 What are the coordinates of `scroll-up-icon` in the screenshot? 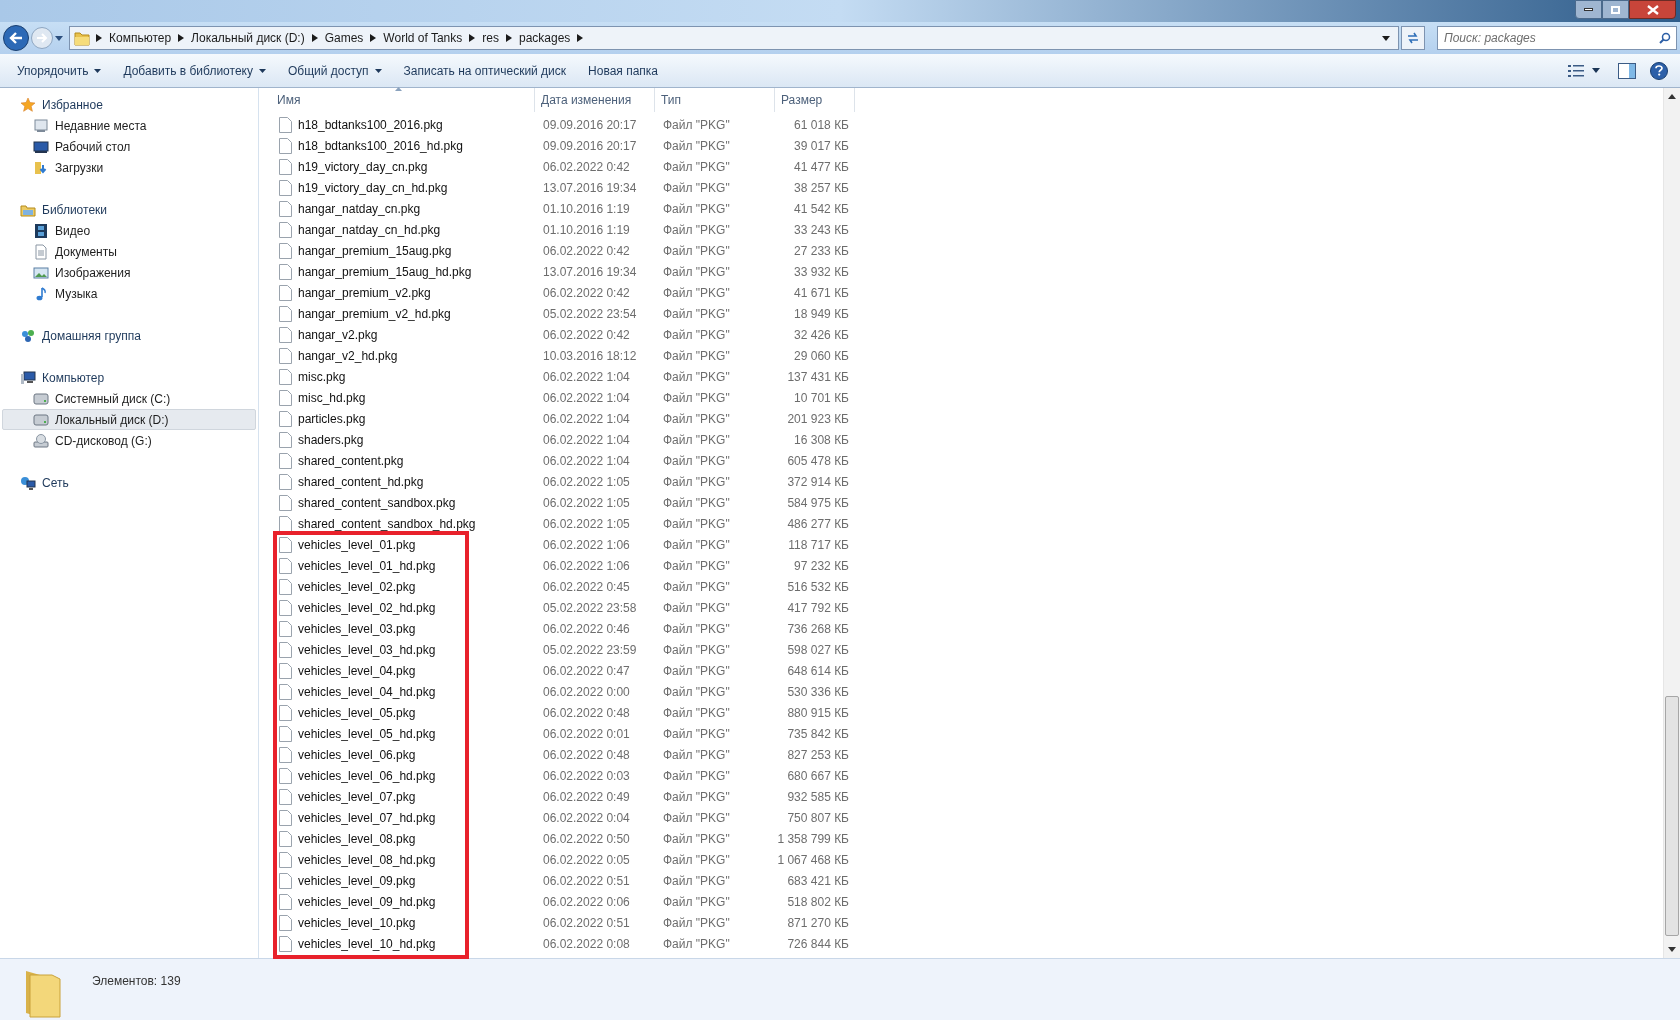 It's located at (1672, 96).